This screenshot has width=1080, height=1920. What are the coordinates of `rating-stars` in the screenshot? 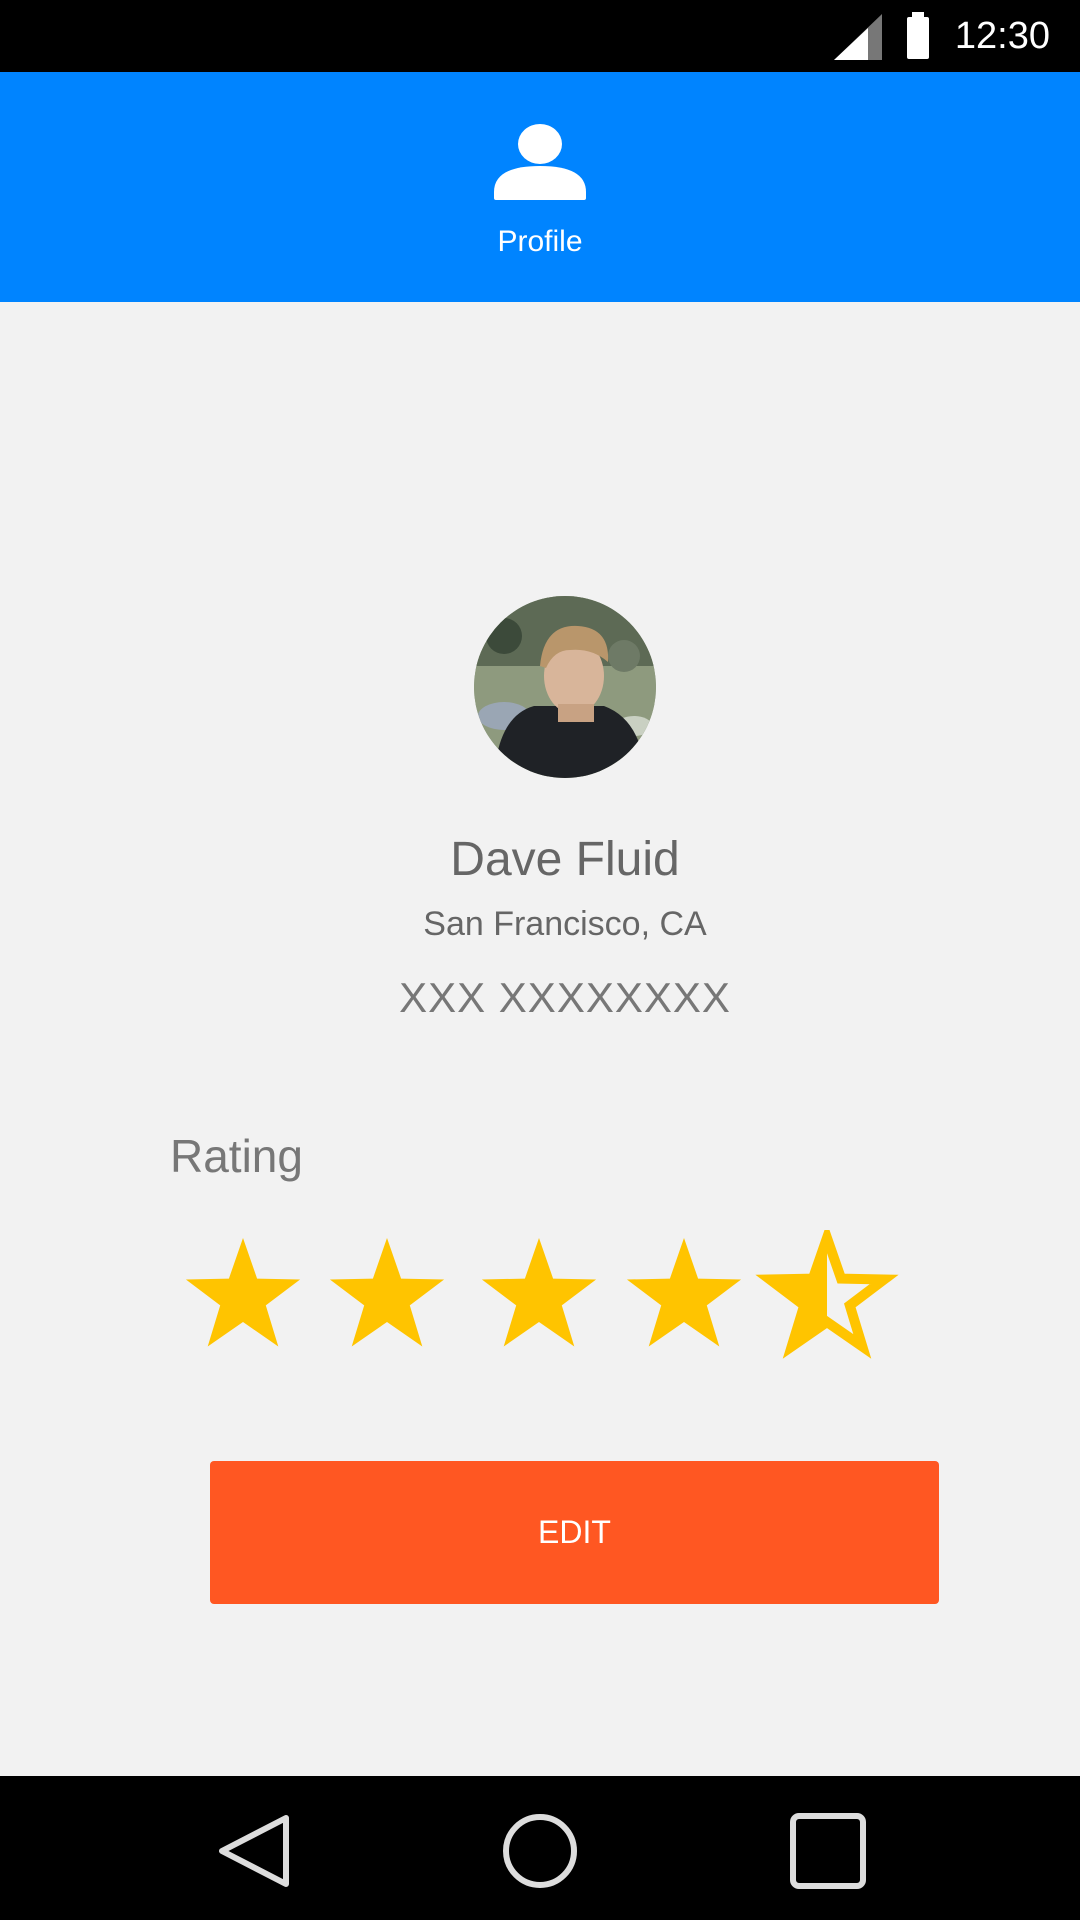 It's located at (542, 1294).